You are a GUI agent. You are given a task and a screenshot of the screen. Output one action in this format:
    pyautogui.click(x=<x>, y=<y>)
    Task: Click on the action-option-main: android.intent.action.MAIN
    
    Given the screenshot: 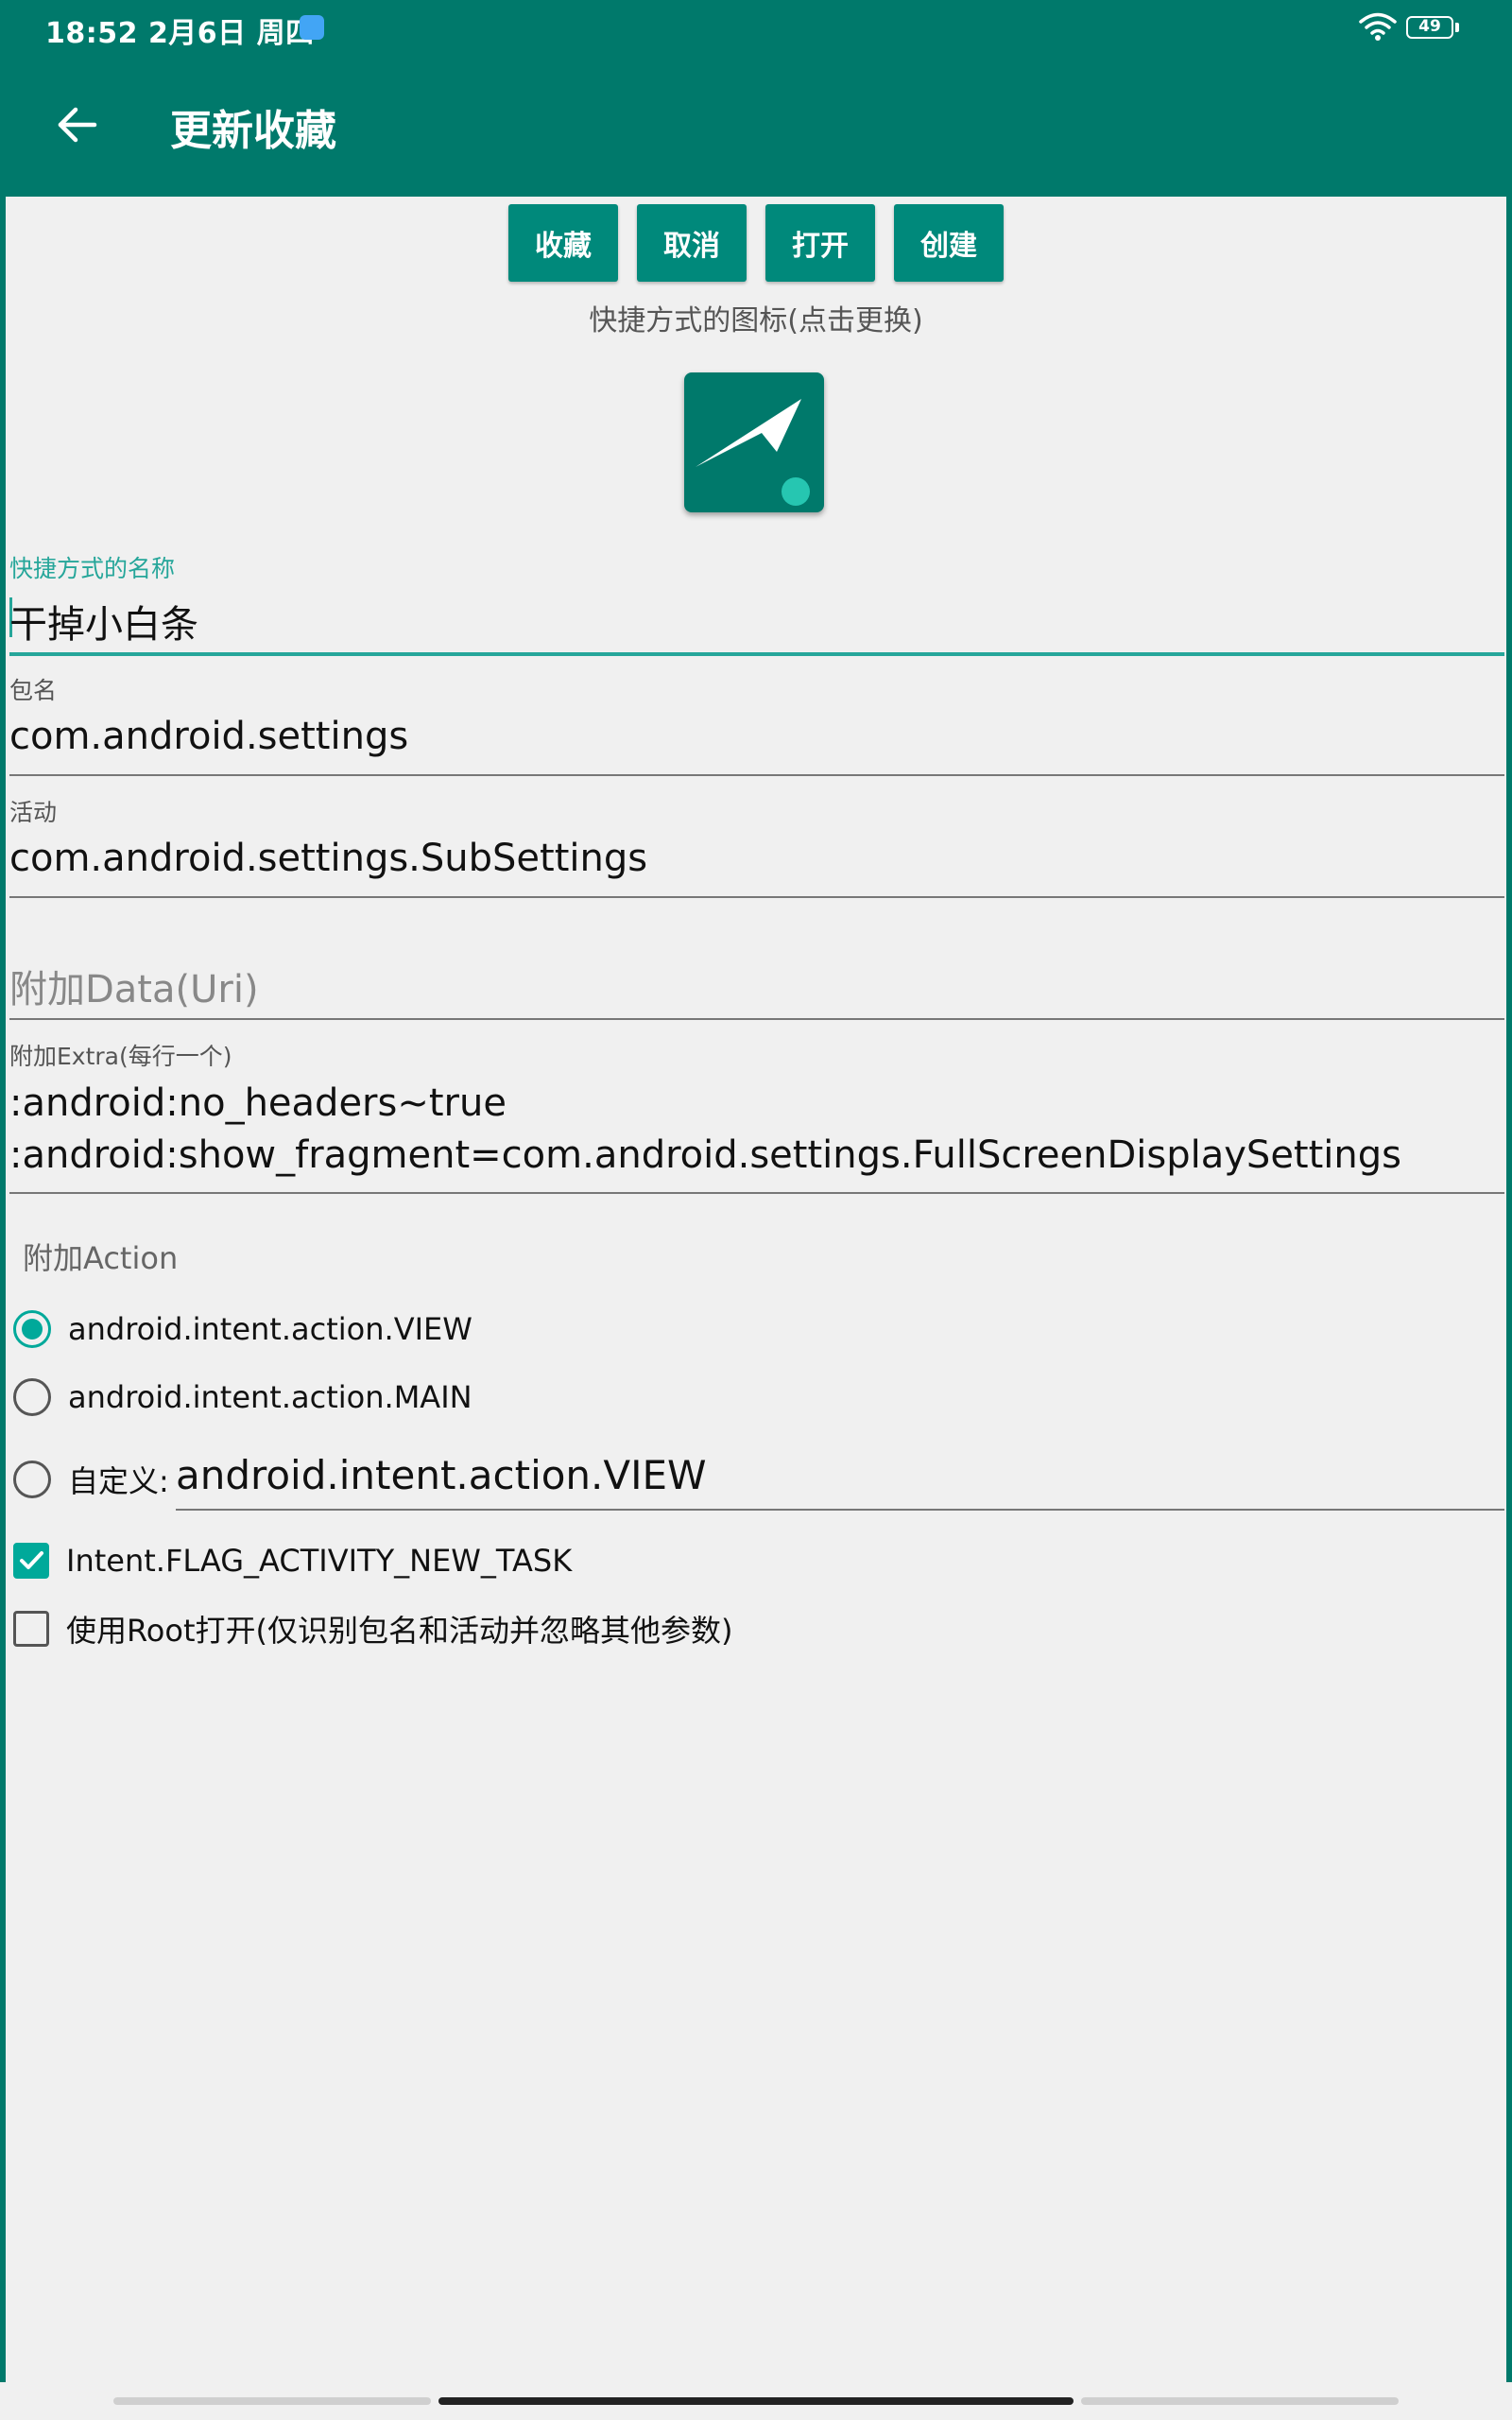 What is the action you would take?
    pyautogui.click(x=242, y=1397)
    